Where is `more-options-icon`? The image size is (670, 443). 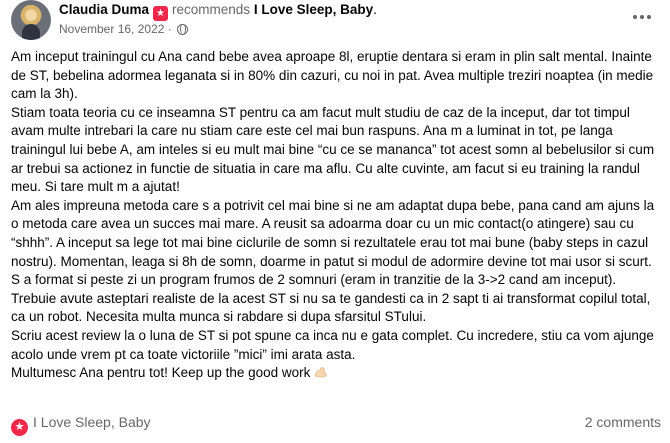 more-options-icon is located at coordinates (642, 17).